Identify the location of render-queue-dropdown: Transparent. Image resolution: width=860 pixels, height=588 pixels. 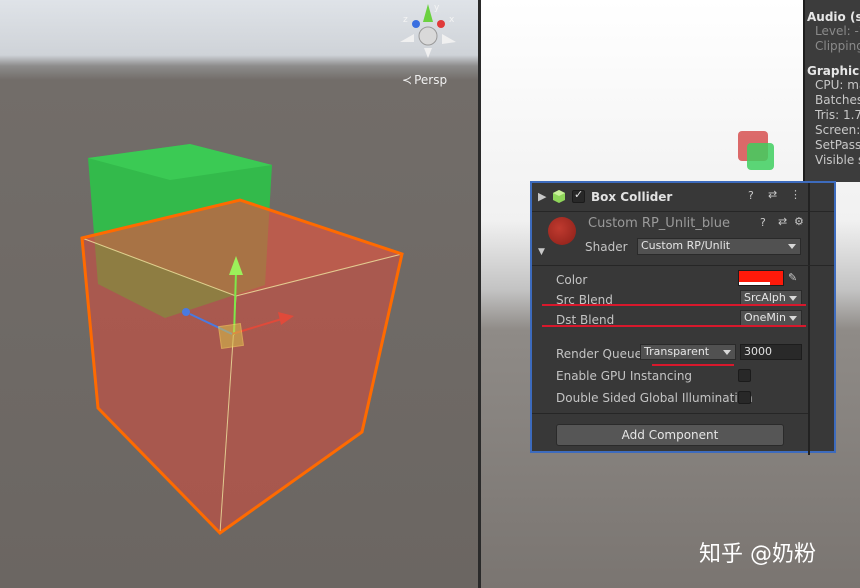
(688, 352).